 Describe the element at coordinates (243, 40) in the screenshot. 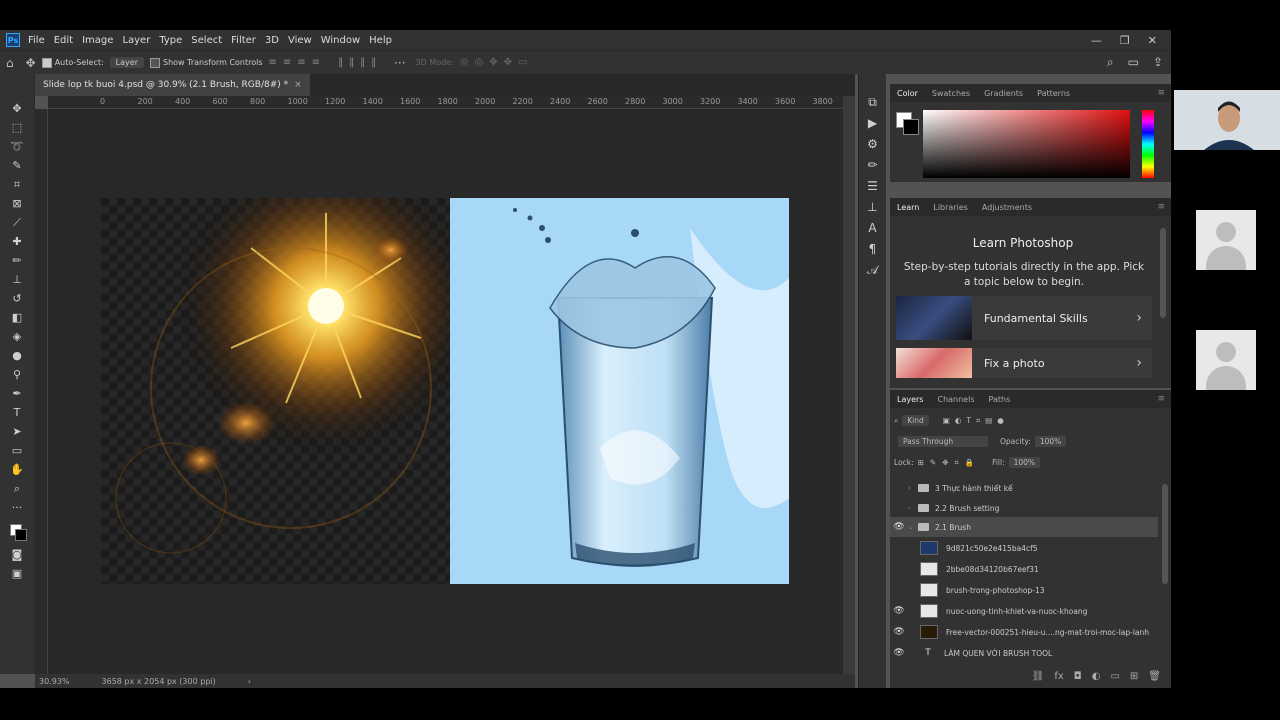

I see `menu-filter: Filter` at that location.